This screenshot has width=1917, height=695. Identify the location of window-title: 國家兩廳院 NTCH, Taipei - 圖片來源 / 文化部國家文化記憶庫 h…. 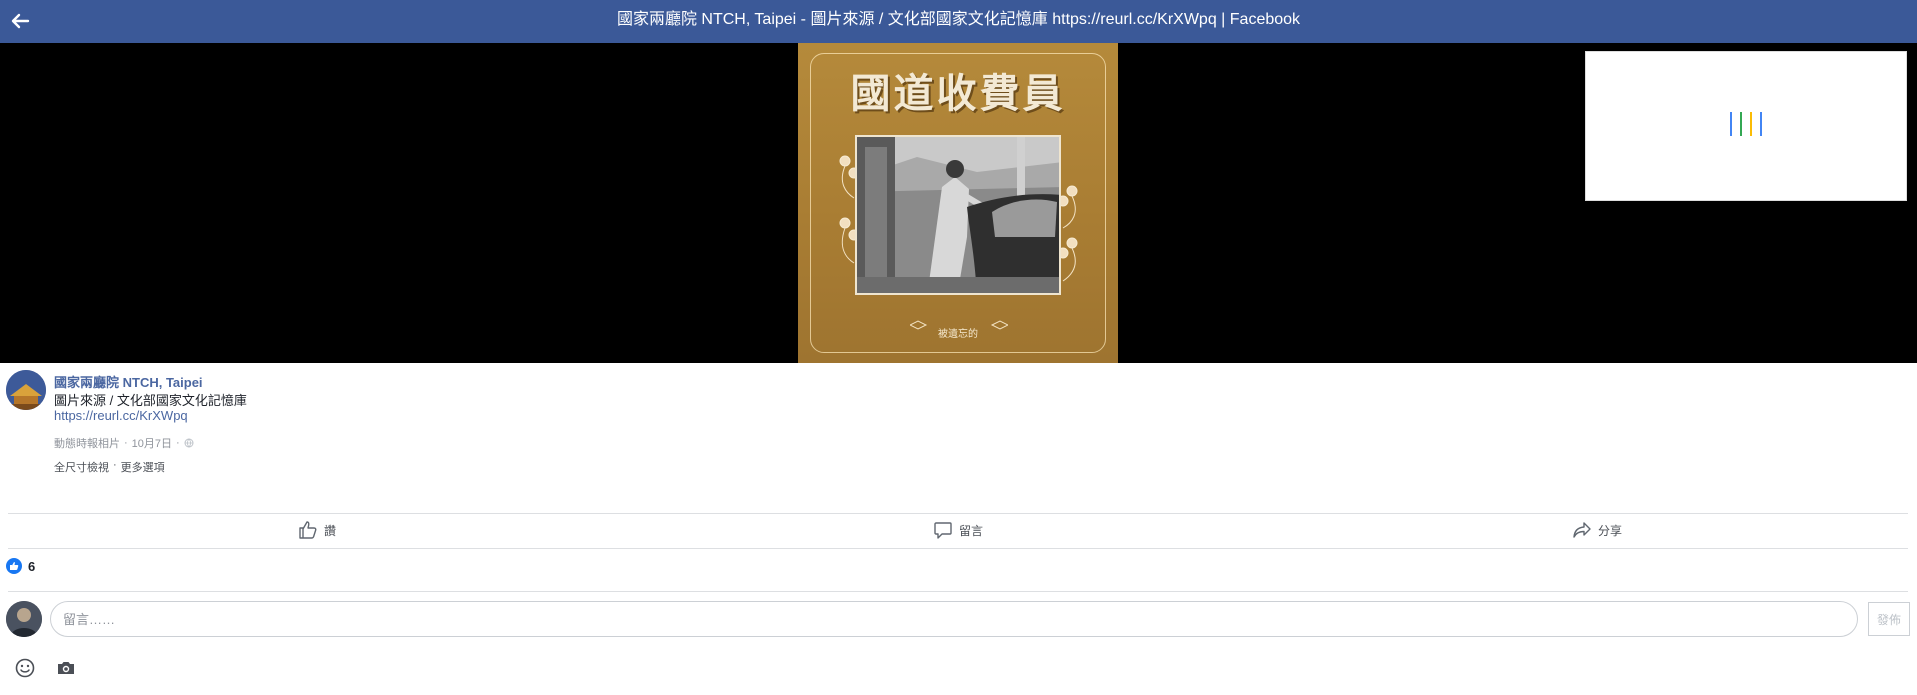
(958, 19).